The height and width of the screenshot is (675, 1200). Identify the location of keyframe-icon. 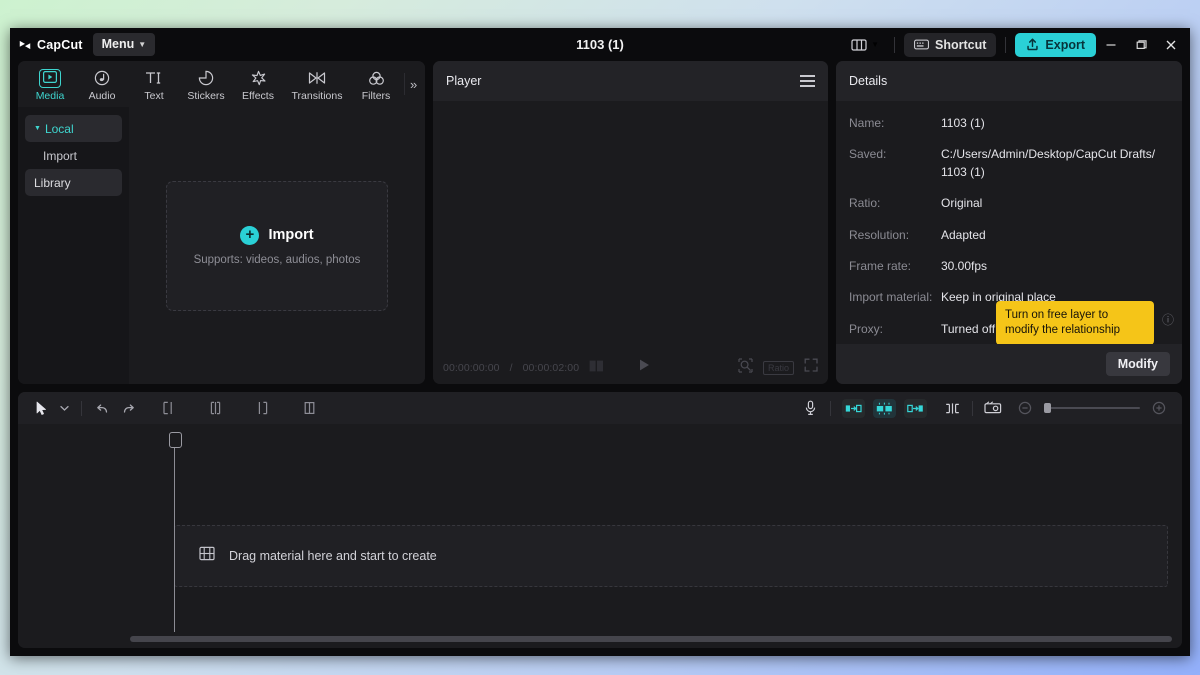
(884, 408).